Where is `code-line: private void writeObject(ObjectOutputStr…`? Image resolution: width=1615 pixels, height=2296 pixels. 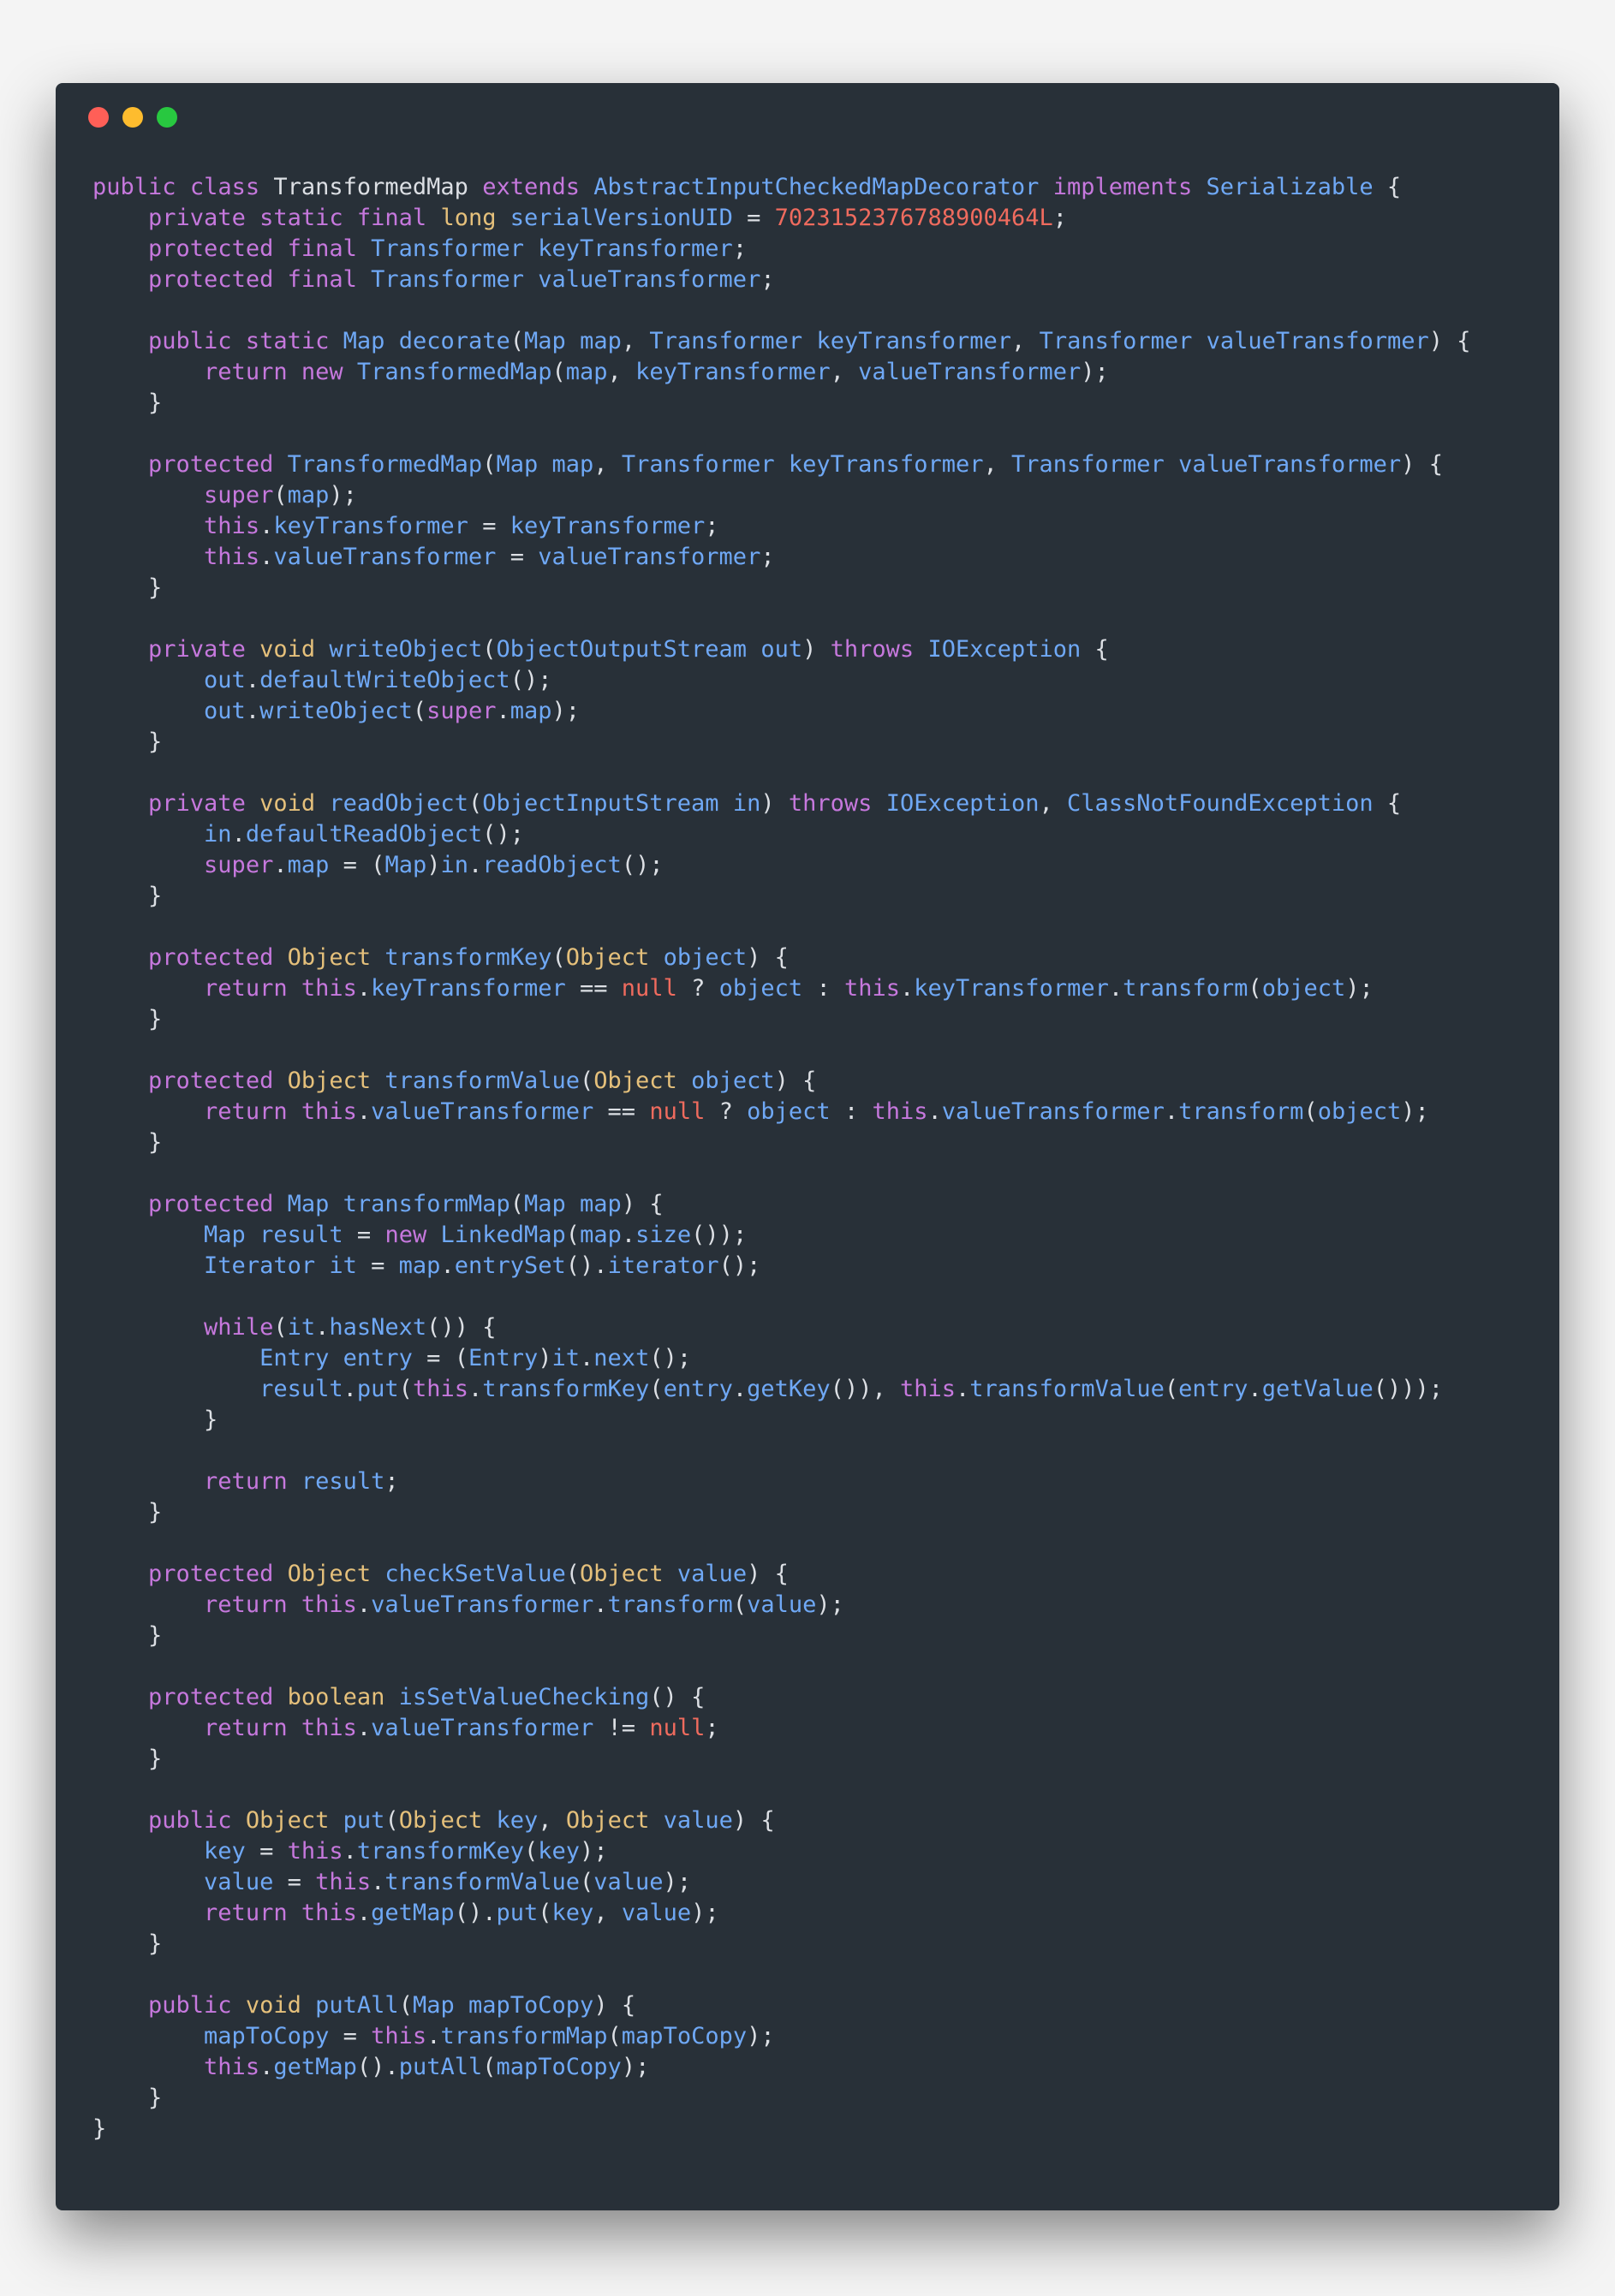
code-line: private void writeObject(ObjectOutputStr… is located at coordinates (781, 649).